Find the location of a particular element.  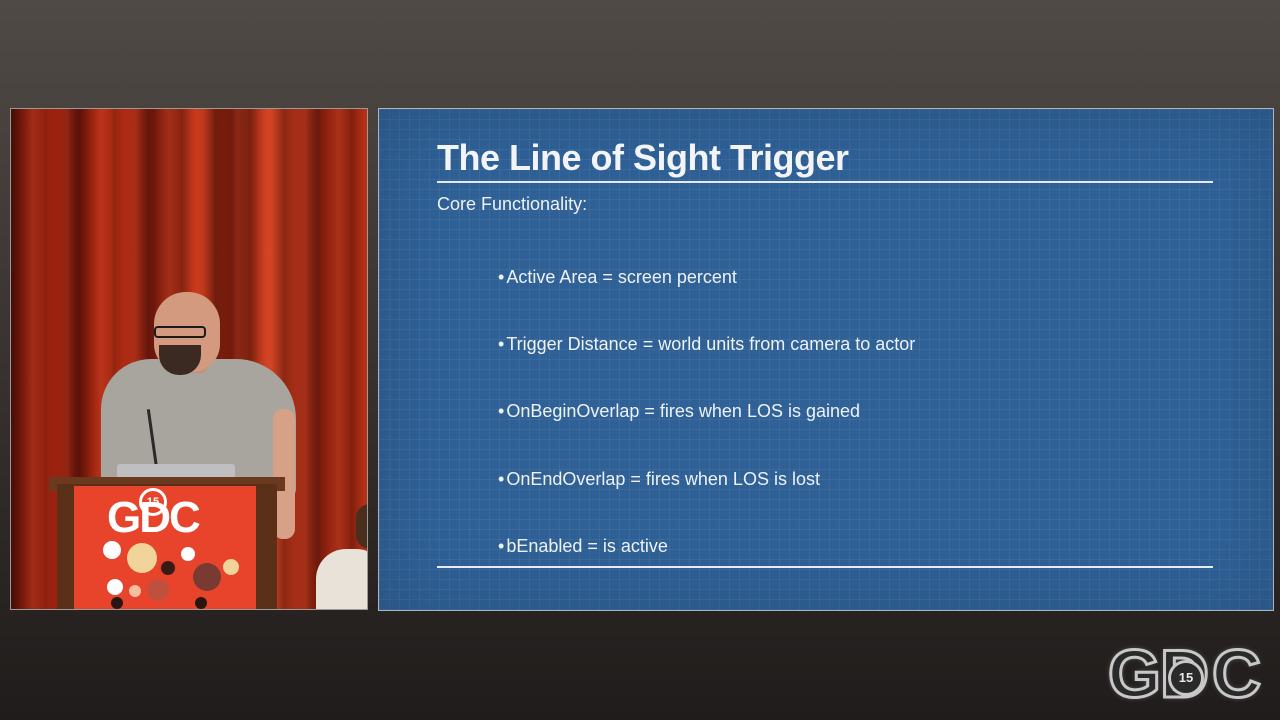

seated-person-head is located at coordinates (361, 526).